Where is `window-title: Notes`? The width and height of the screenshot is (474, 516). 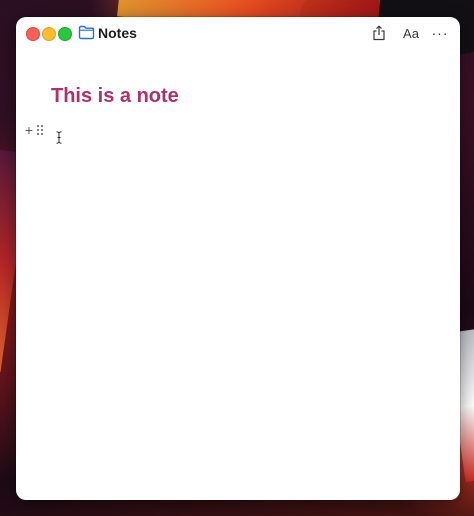 window-title: Notes is located at coordinates (117, 33).